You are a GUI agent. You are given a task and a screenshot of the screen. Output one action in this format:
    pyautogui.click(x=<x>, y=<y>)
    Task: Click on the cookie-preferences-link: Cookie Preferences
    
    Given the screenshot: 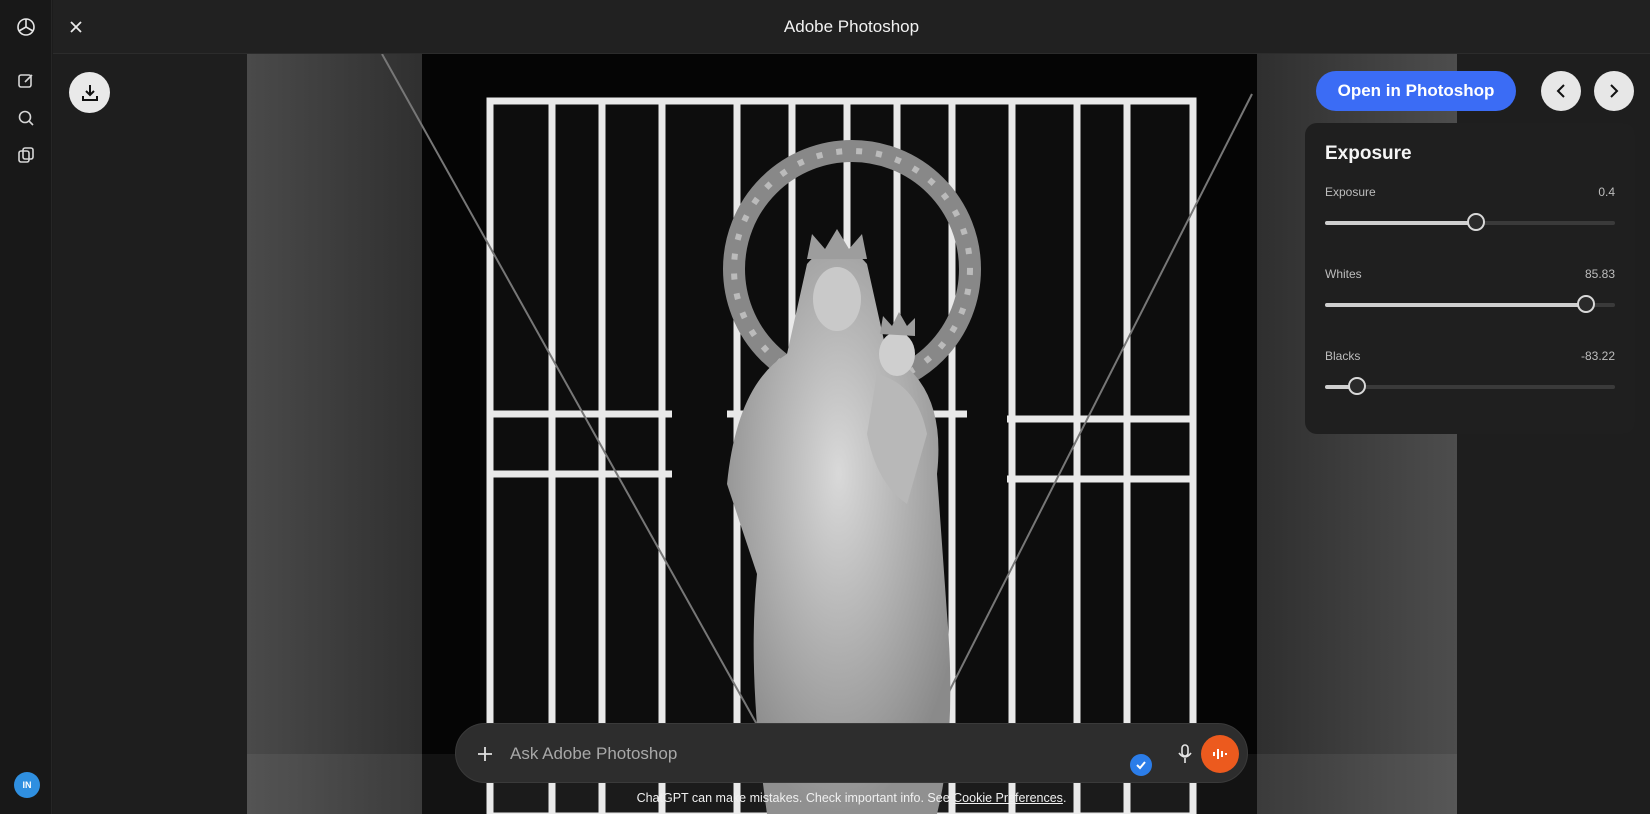 What is the action you would take?
    pyautogui.click(x=1008, y=798)
    